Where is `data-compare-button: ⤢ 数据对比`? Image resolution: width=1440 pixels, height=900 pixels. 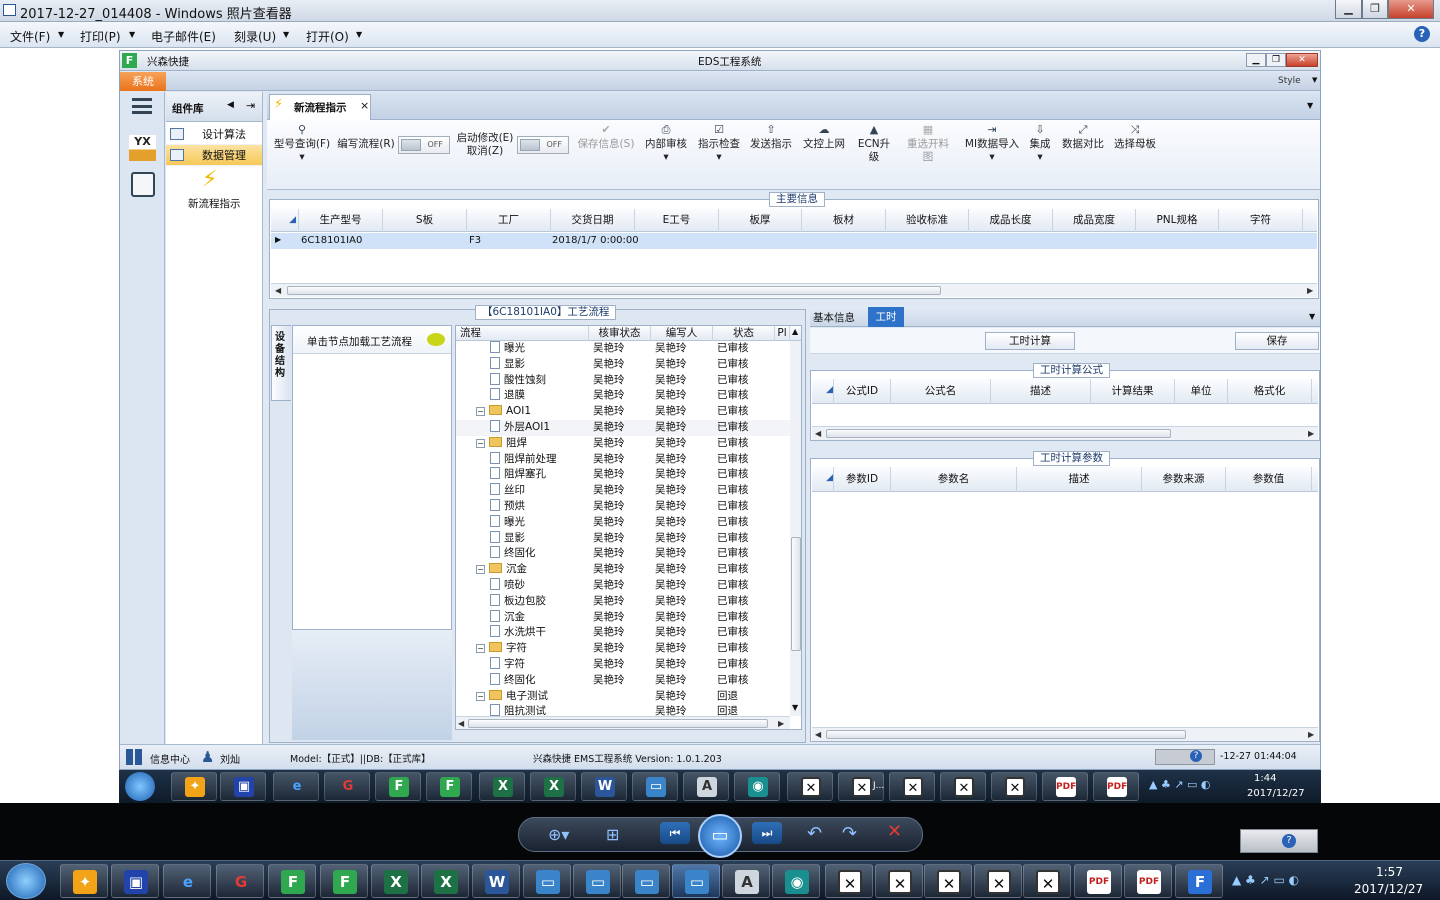 data-compare-button: ⤢ 数据对比 is located at coordinates (1083, 136).